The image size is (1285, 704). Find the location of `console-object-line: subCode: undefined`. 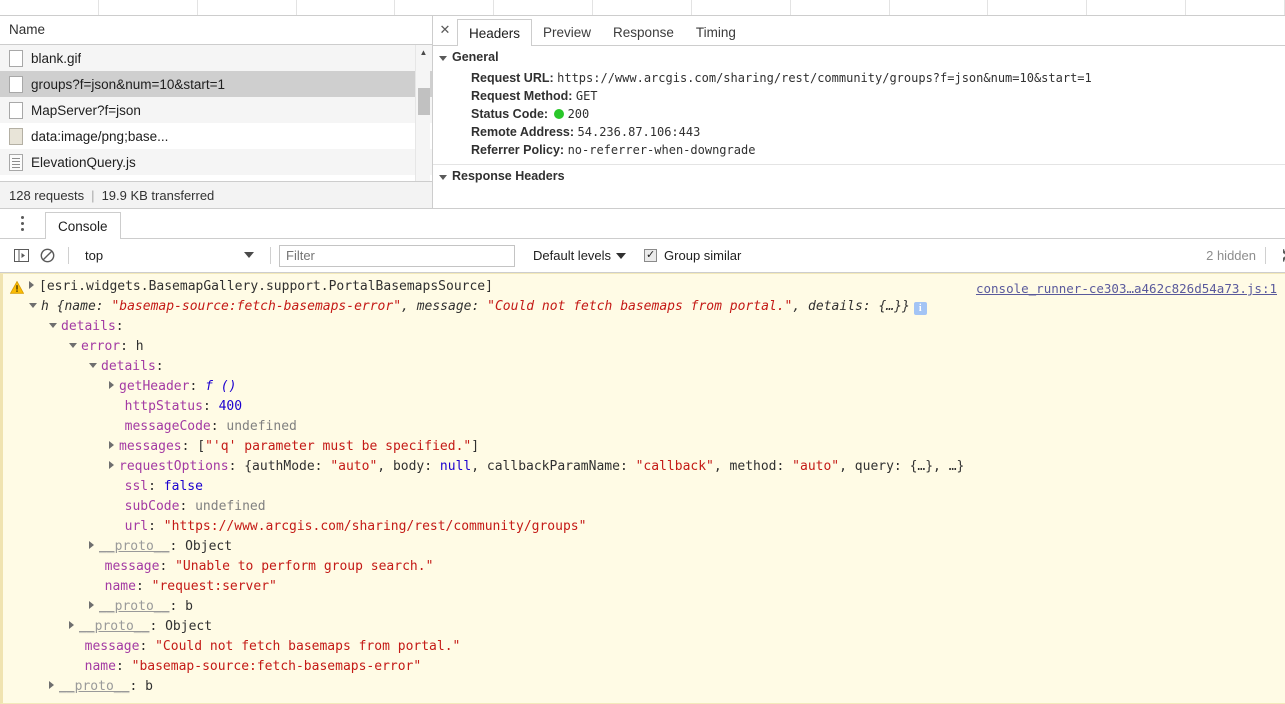

console-object-line: subCode: undefined is located at coordinates (644, 507).